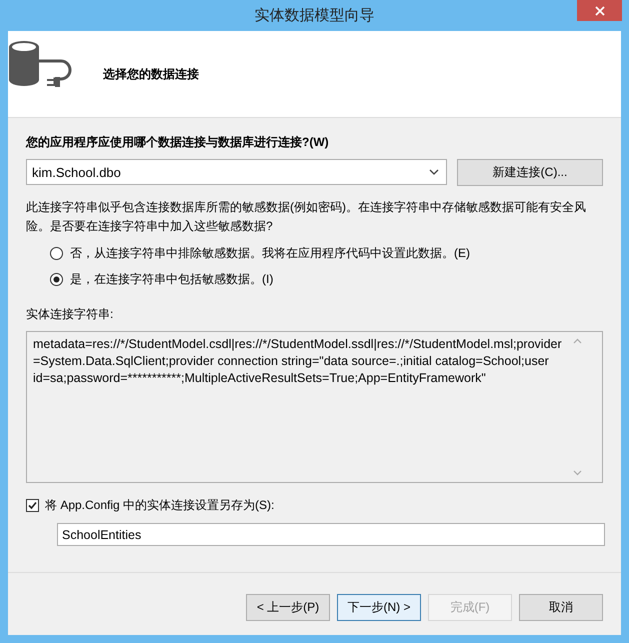 Image resolution: width=629 pixels, height=643 pixels. What do you see at coordinates (288, 607) in the screenshot?
I see `wizard-button: < 上一步(P)` at bounding box center [288, 607].